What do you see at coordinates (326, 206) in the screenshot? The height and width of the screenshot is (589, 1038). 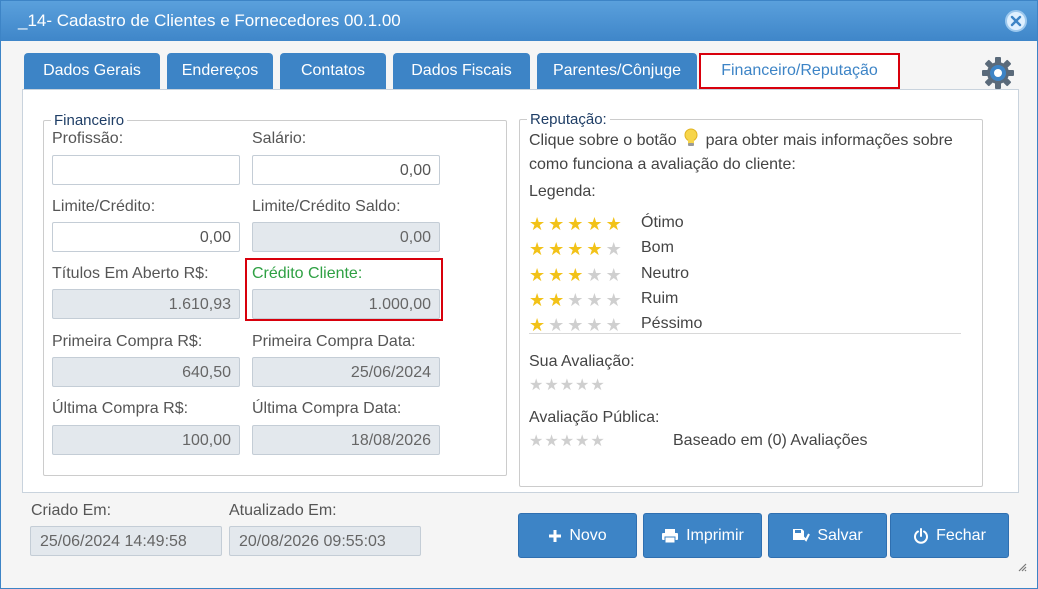 I see `limite-credito-saldo-label: Limite/Crédito Saldo:` at bounding box center [326, 206].